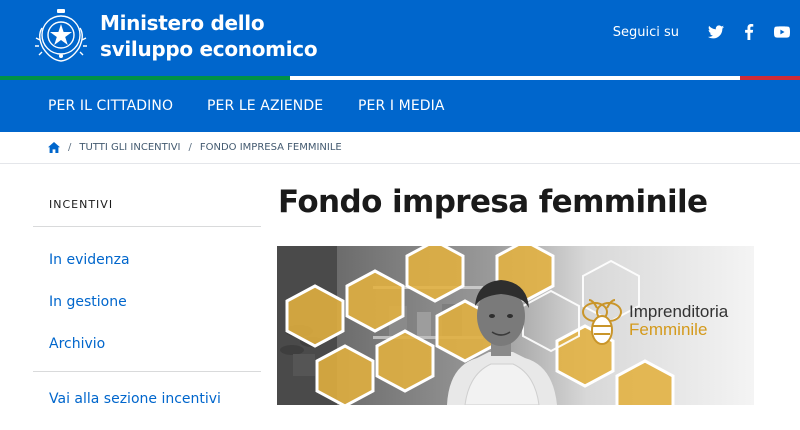 Image resolution: width=800 pixels, height=430 pixels. What do you see at coordinates (135, 399) in the screenshot?
I see `sidebar-link-sezione-incentivi: Vai alla sezione incentivi` at bounding box center [135, 399].